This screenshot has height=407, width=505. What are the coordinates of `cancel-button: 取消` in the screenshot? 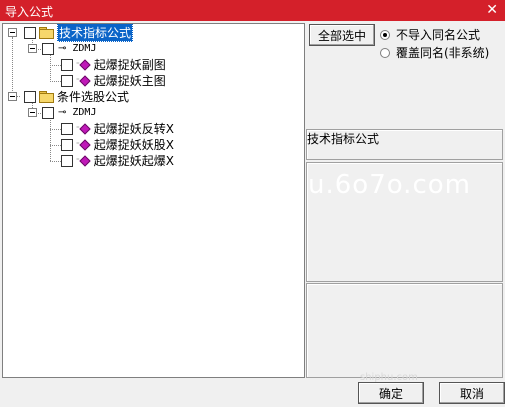 It's located at (472, 393).